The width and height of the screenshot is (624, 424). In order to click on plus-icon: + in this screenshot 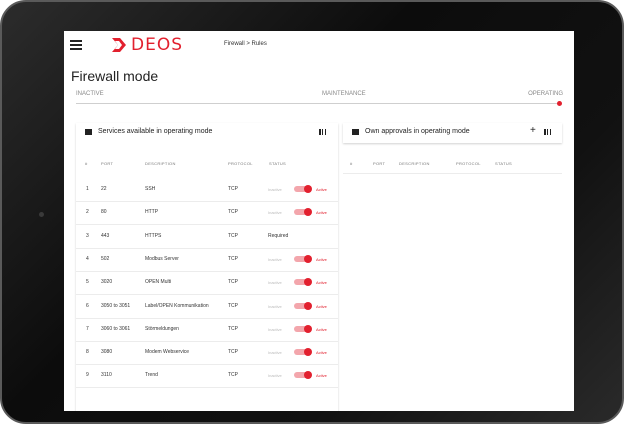, I will do `click(533, 131)`.